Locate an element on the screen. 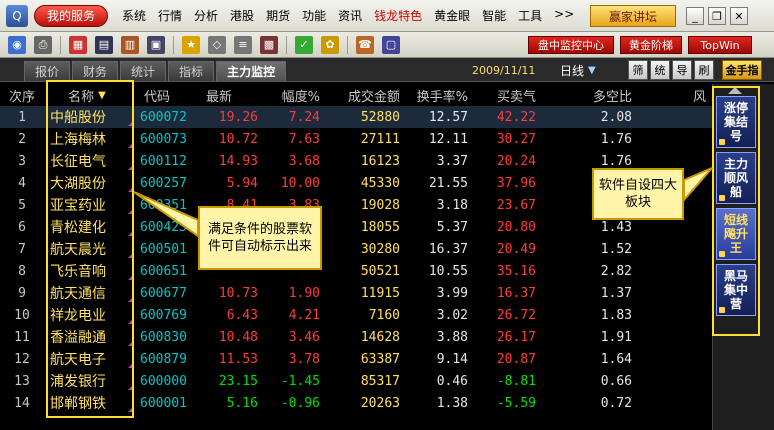 This screenshot has width=774, height=430. menu-golden-eye: 黄金眼 is located at coordinates (452, 15).